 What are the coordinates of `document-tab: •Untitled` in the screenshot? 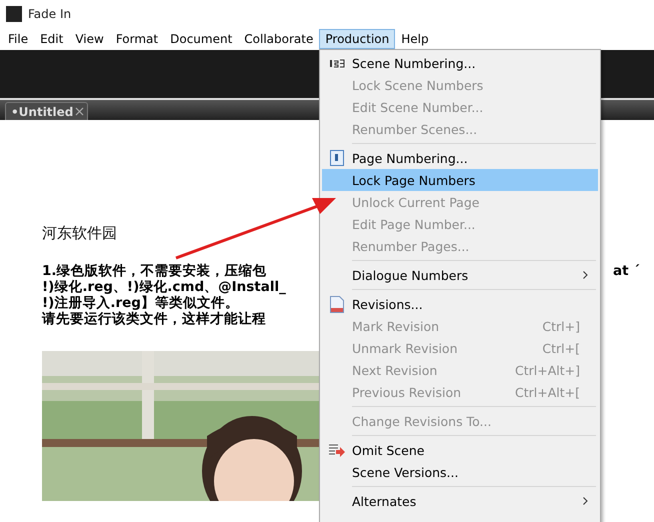 It's located at (46, 111).